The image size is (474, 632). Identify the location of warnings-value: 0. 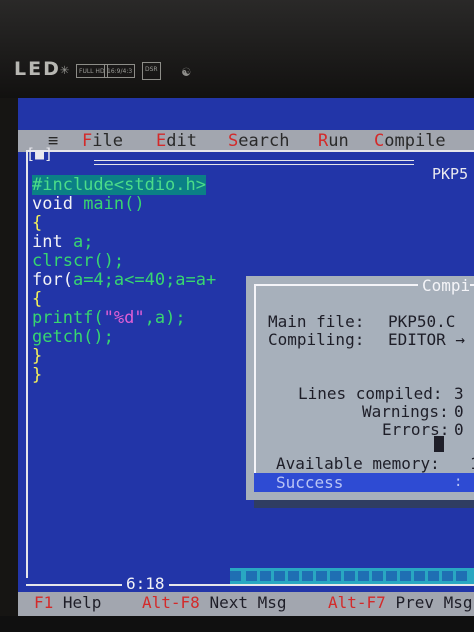
(459, 411).